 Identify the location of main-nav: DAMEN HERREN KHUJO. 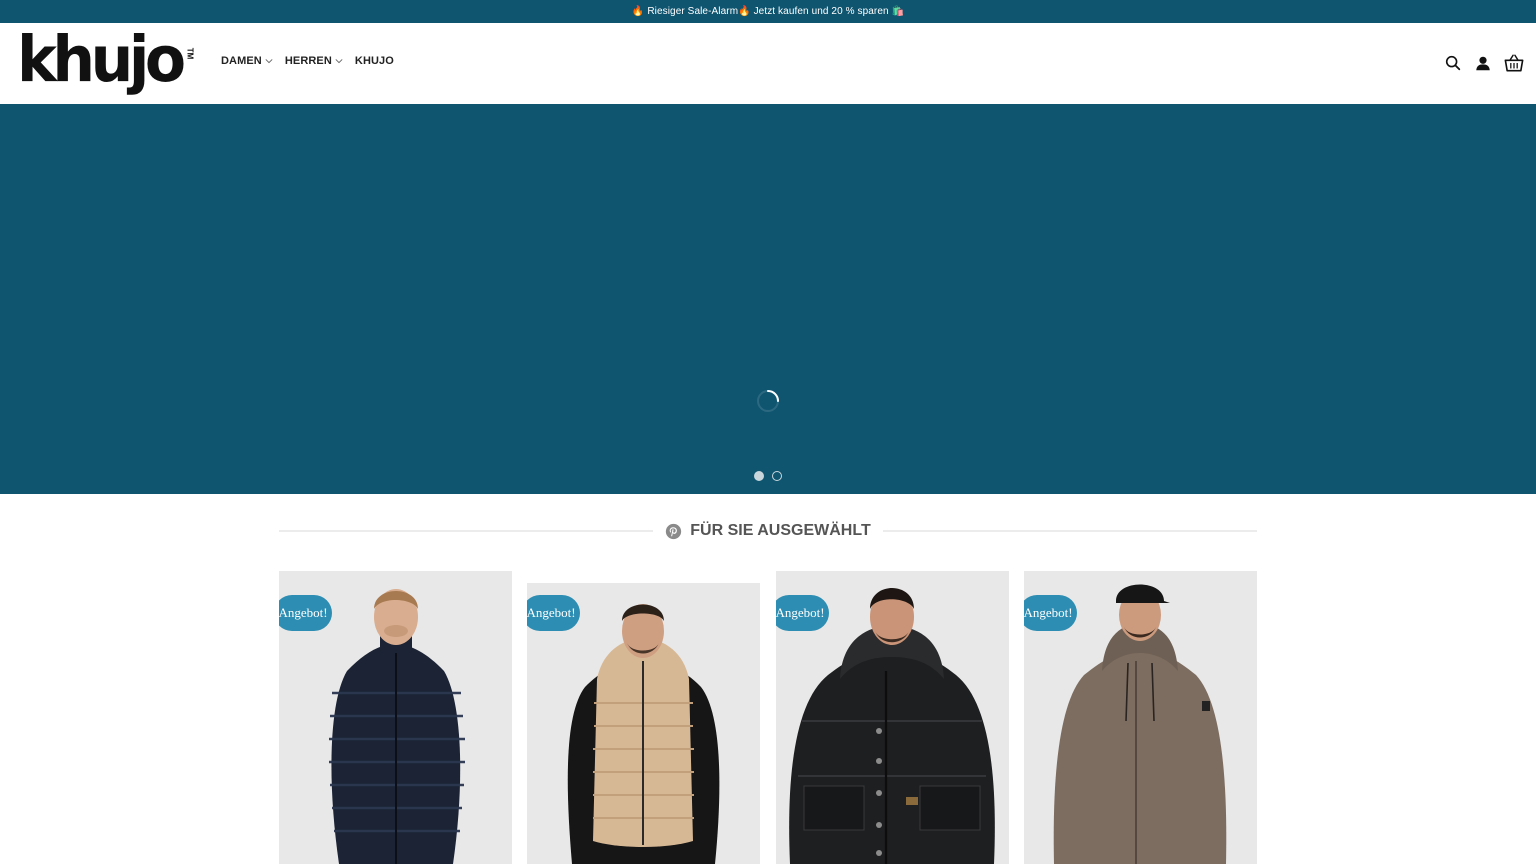
(307, 61).